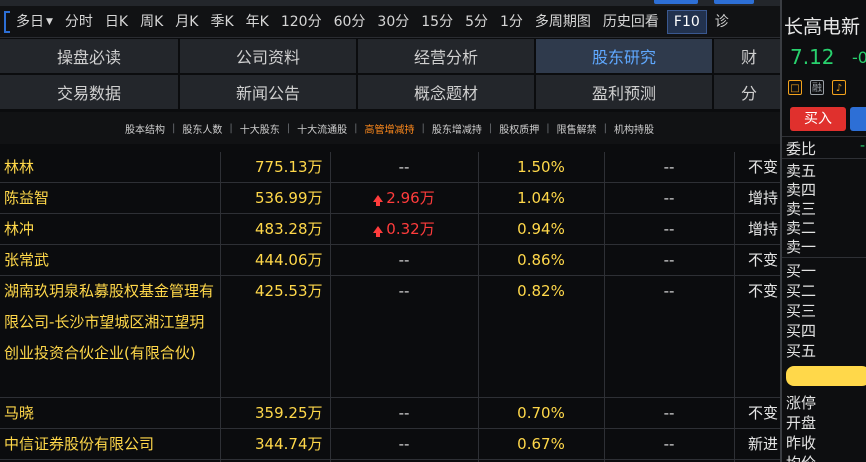 The width and height of the screenshot is (866, 462). Describe the element at coordinates (801, 331) in the screenshot. I see `buy-level-label: 买四` at that location.